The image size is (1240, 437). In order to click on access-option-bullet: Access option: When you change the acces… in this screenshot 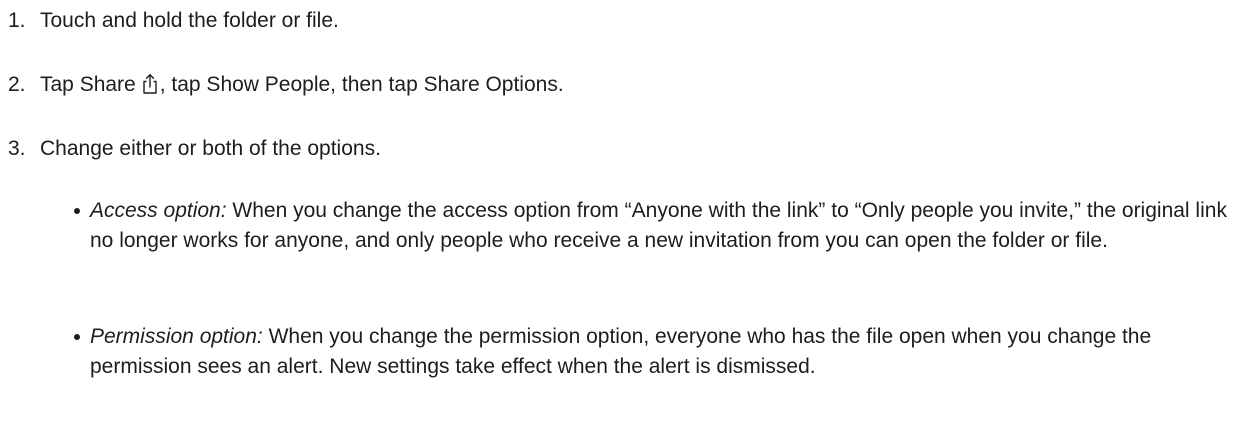, I will do `click(652, 226)`.